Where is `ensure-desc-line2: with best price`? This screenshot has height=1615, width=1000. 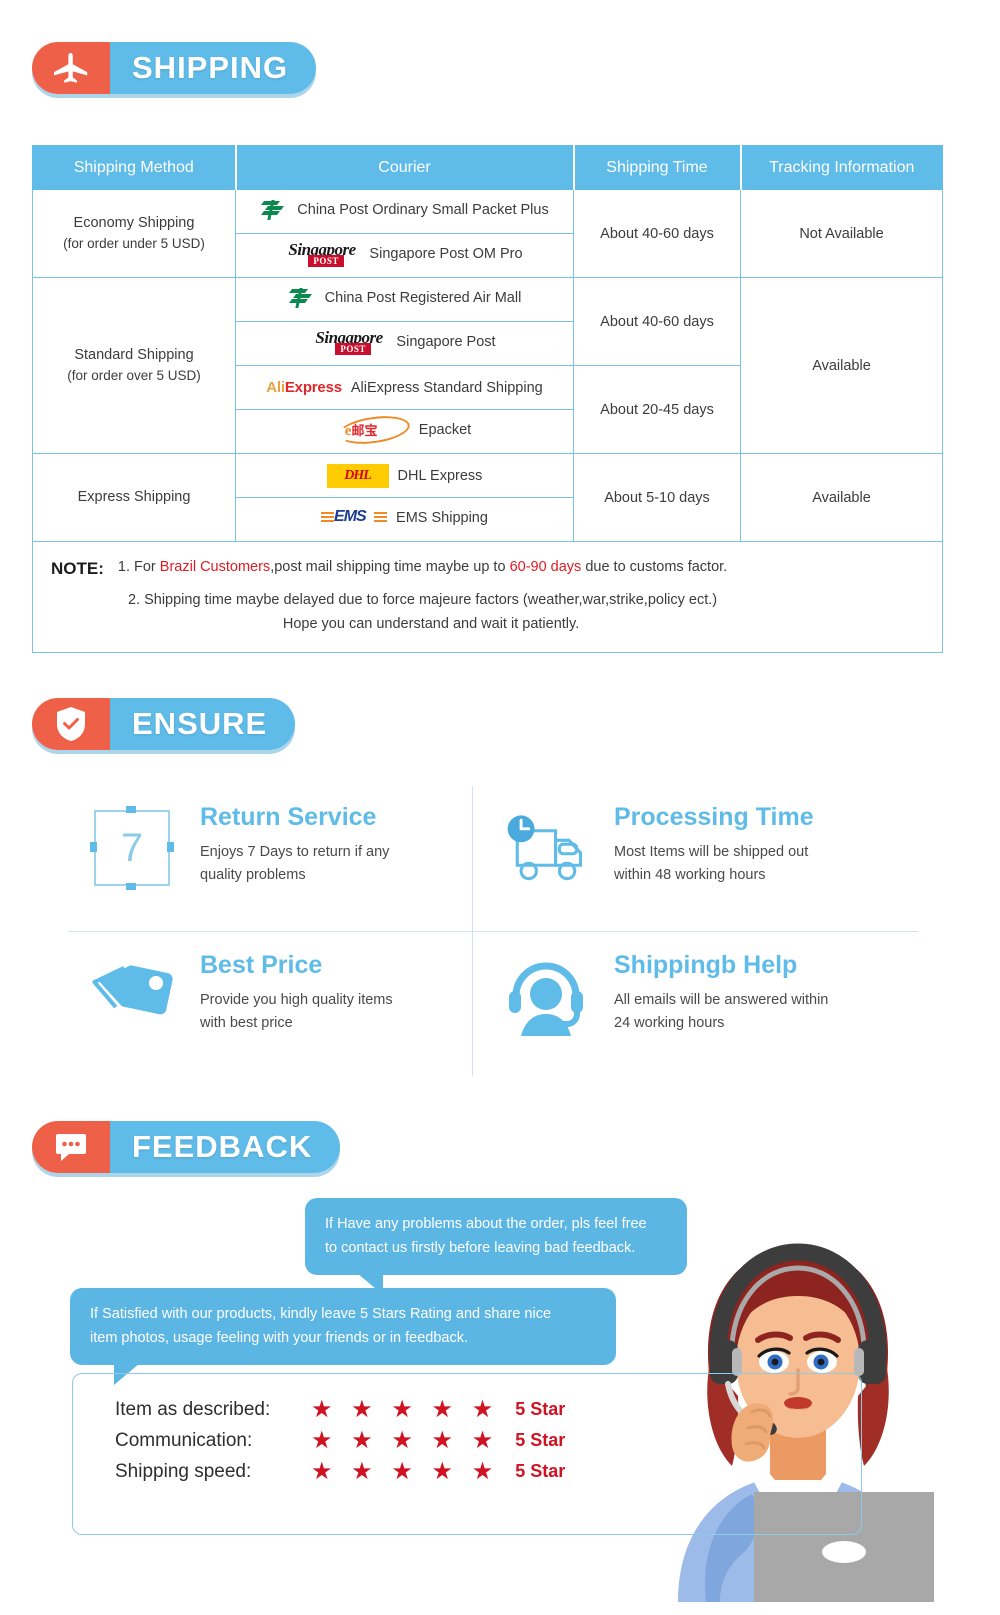 ensure-desc-line2: with best price is located at coordinates (246, 1022).